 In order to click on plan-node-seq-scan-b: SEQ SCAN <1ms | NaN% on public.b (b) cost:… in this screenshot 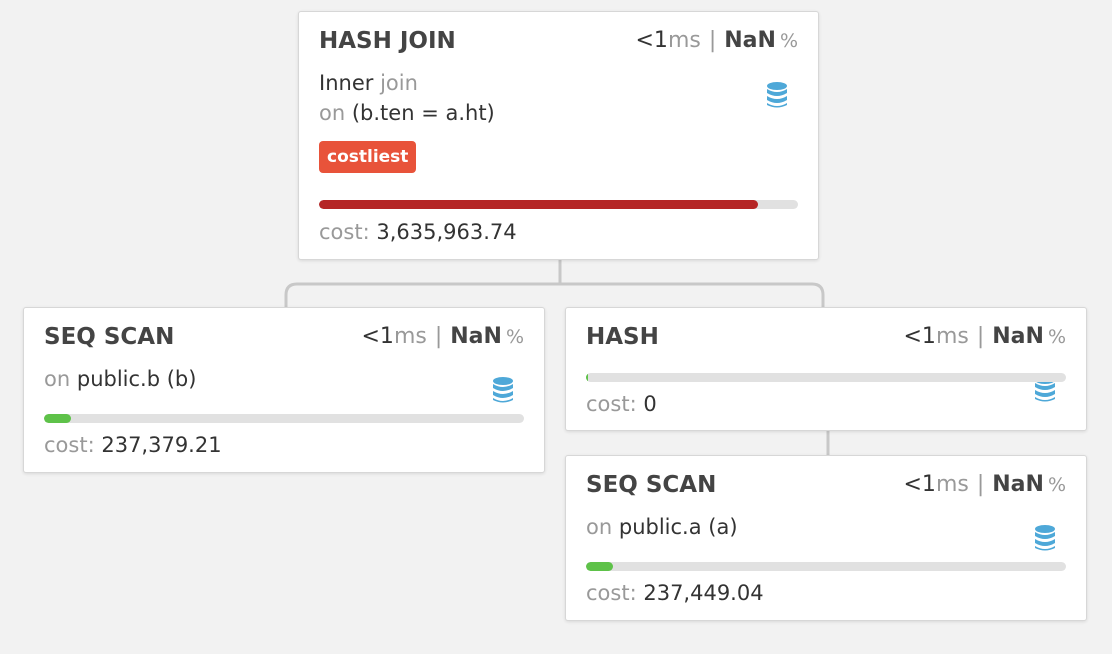, I will do `click(284, 390)`.